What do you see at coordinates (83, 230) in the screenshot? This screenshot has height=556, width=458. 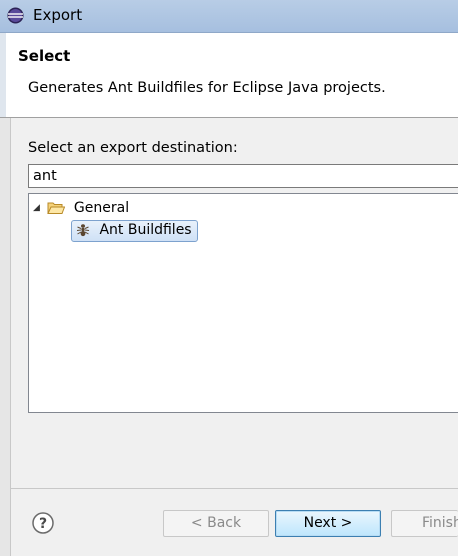 I see `ant-icon` at bounding box center [83, 230].